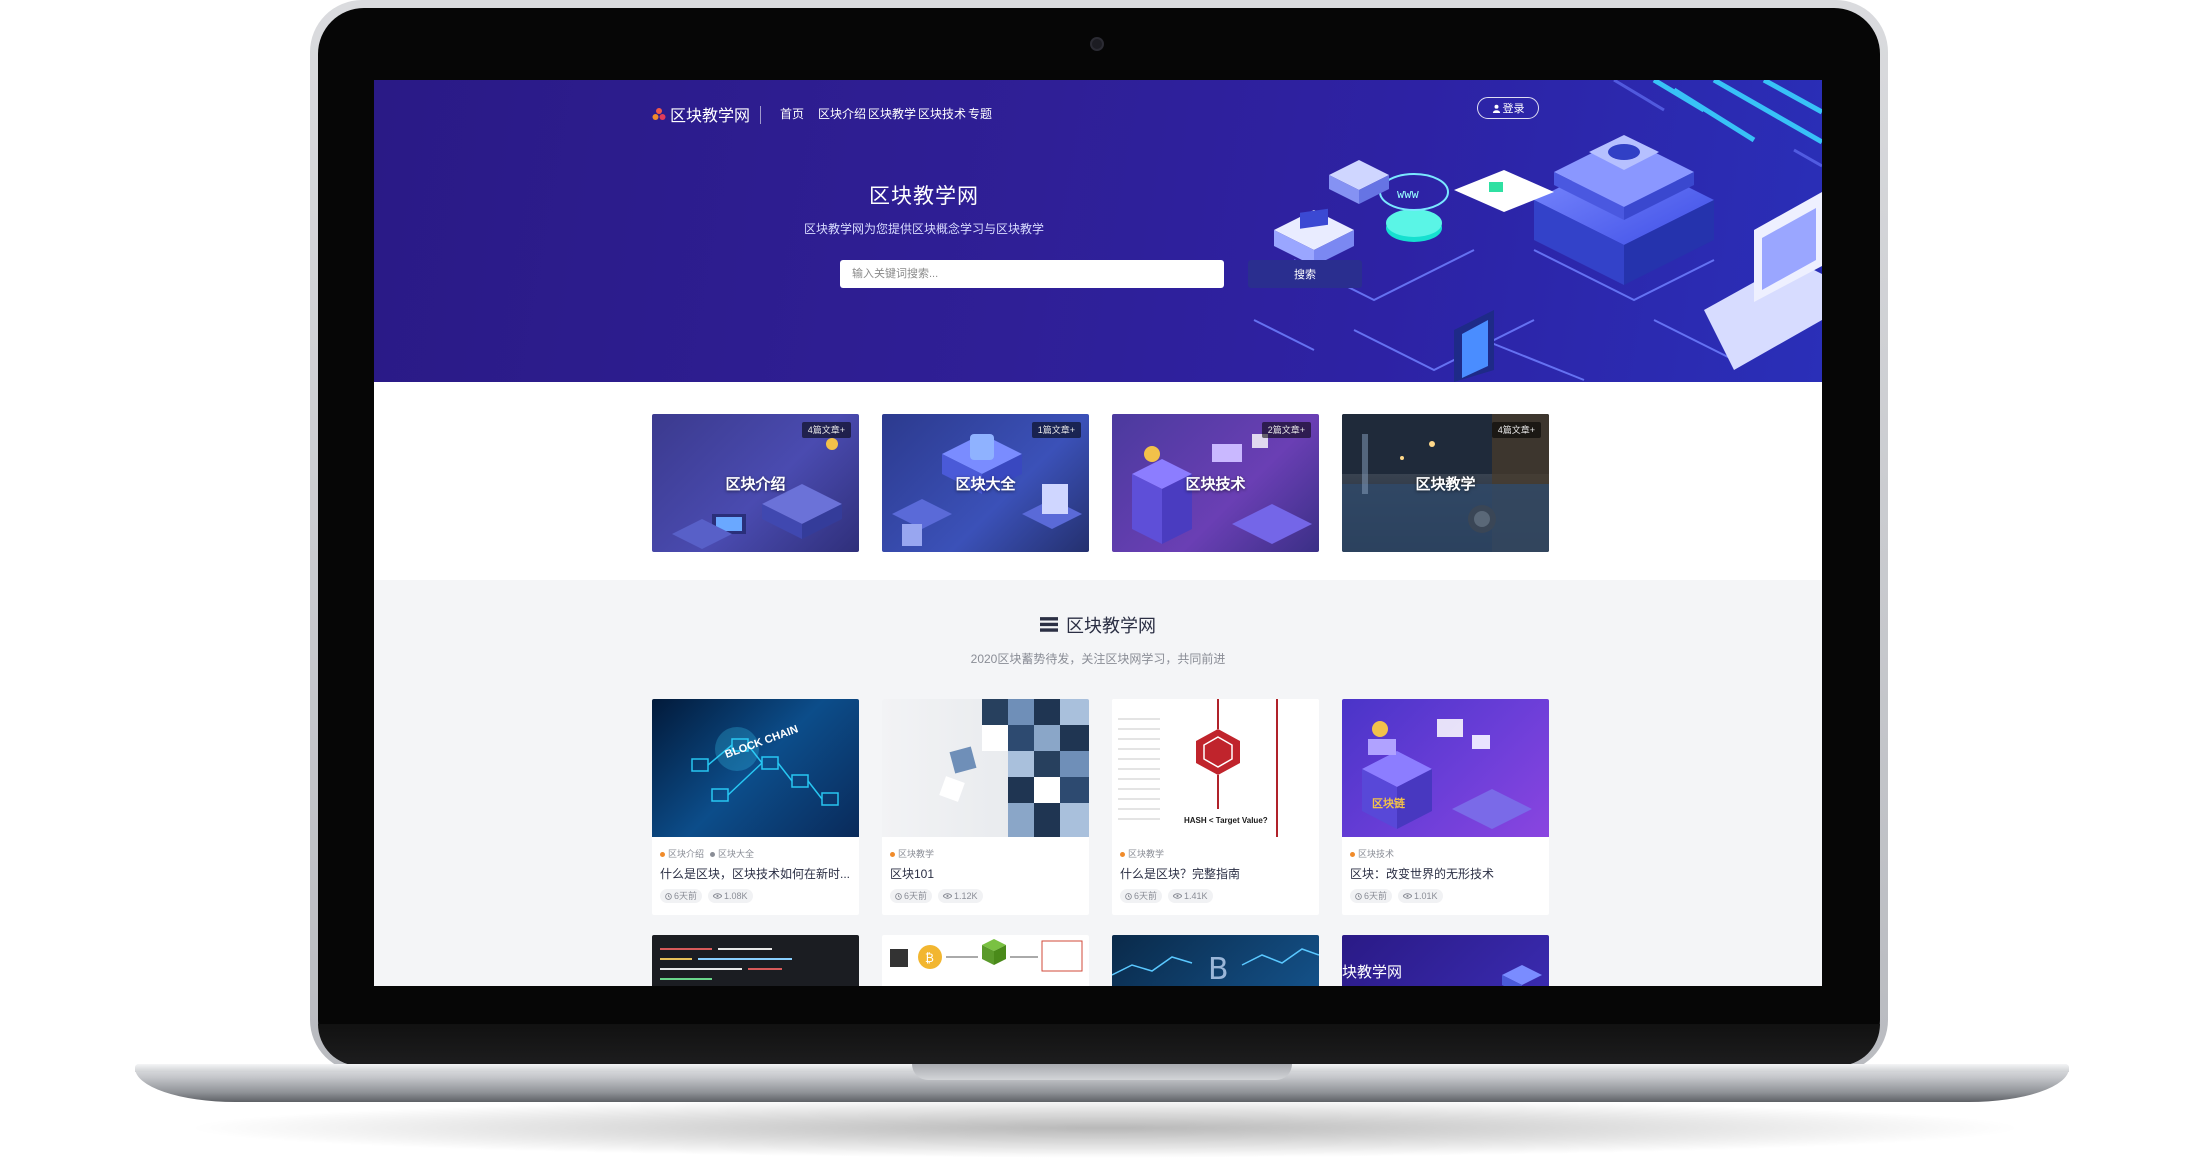 The image size is (2204, 1166). I want to click on site-logo: 区块教学网, so click(701, 114).